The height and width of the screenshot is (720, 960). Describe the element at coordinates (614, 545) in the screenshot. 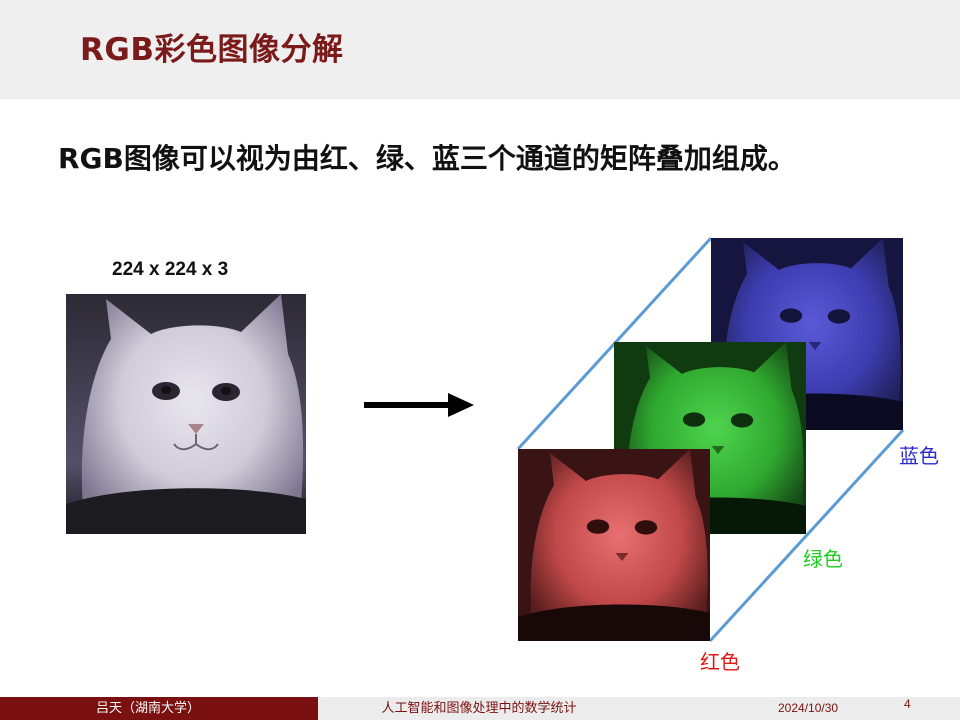

I see `red-channel-image` at that location.